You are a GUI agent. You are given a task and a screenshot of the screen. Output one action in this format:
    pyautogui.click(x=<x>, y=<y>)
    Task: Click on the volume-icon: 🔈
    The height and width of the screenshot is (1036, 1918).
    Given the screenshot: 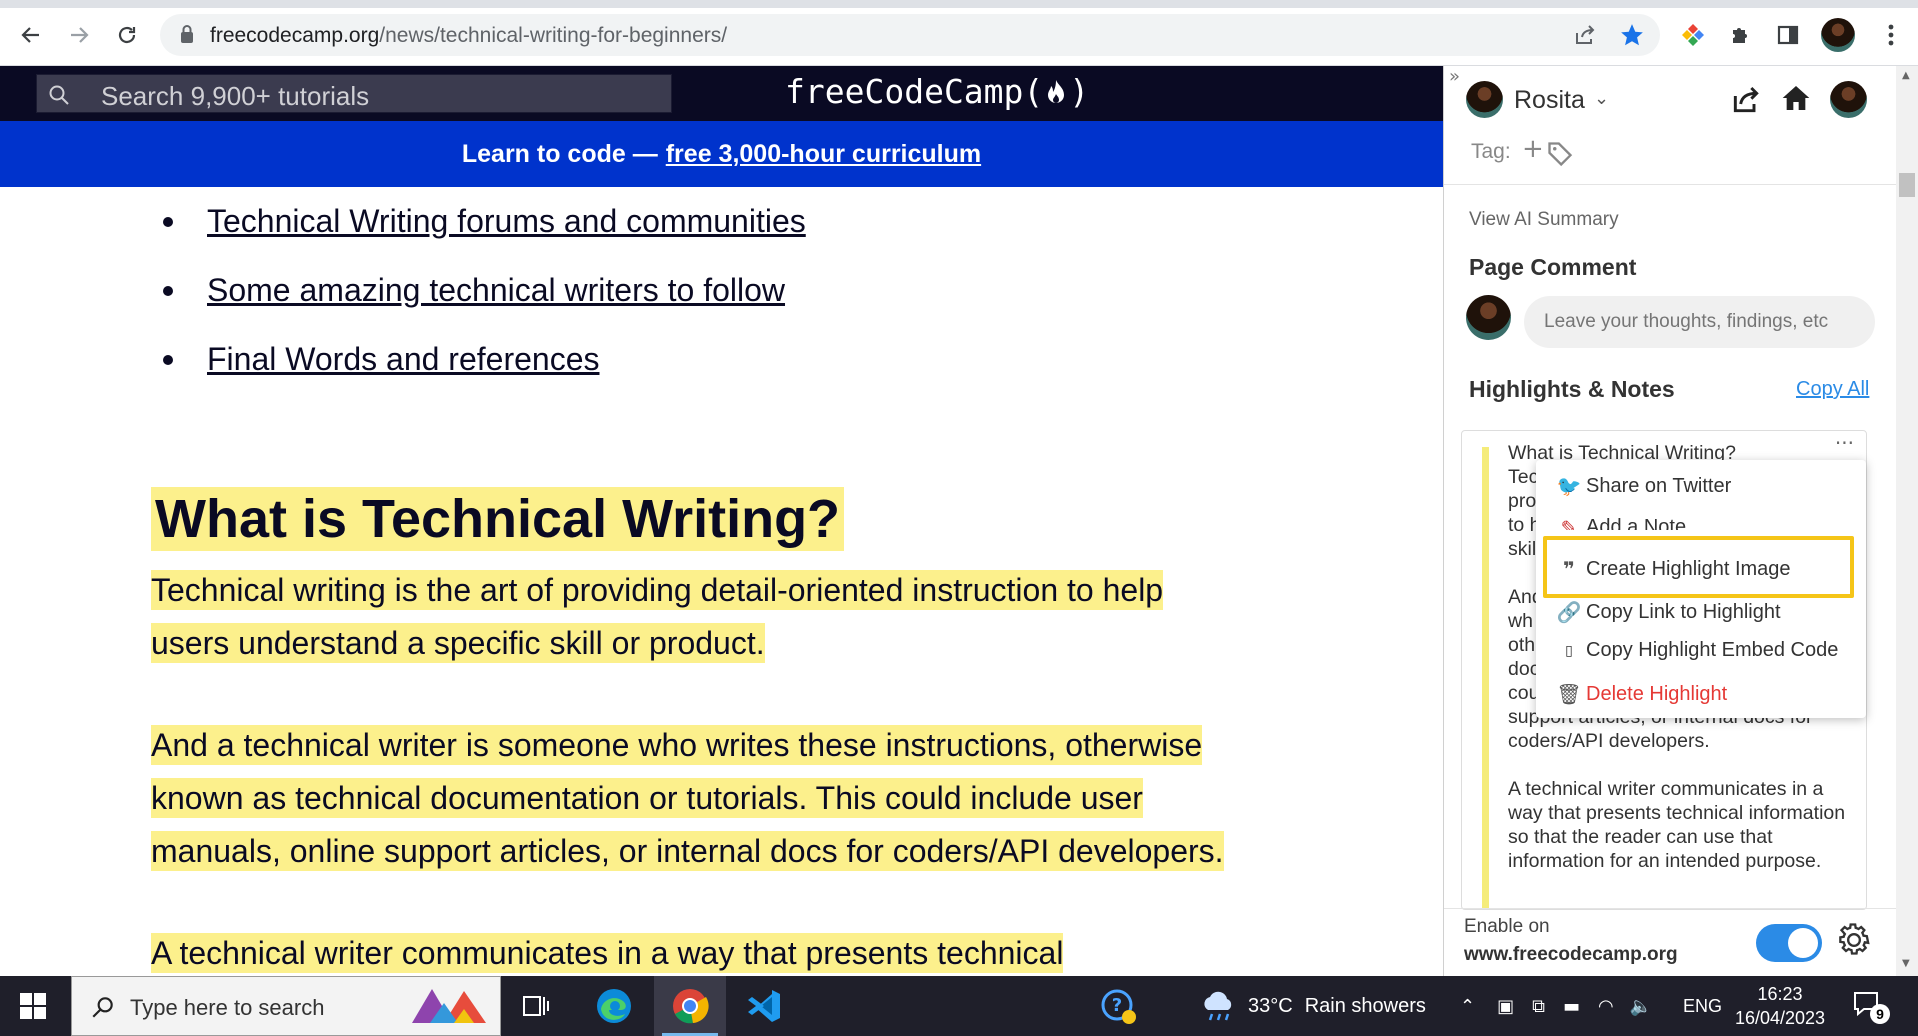 What is the action you would take?
    pyautogui.click(x=1641, y=1006)
    